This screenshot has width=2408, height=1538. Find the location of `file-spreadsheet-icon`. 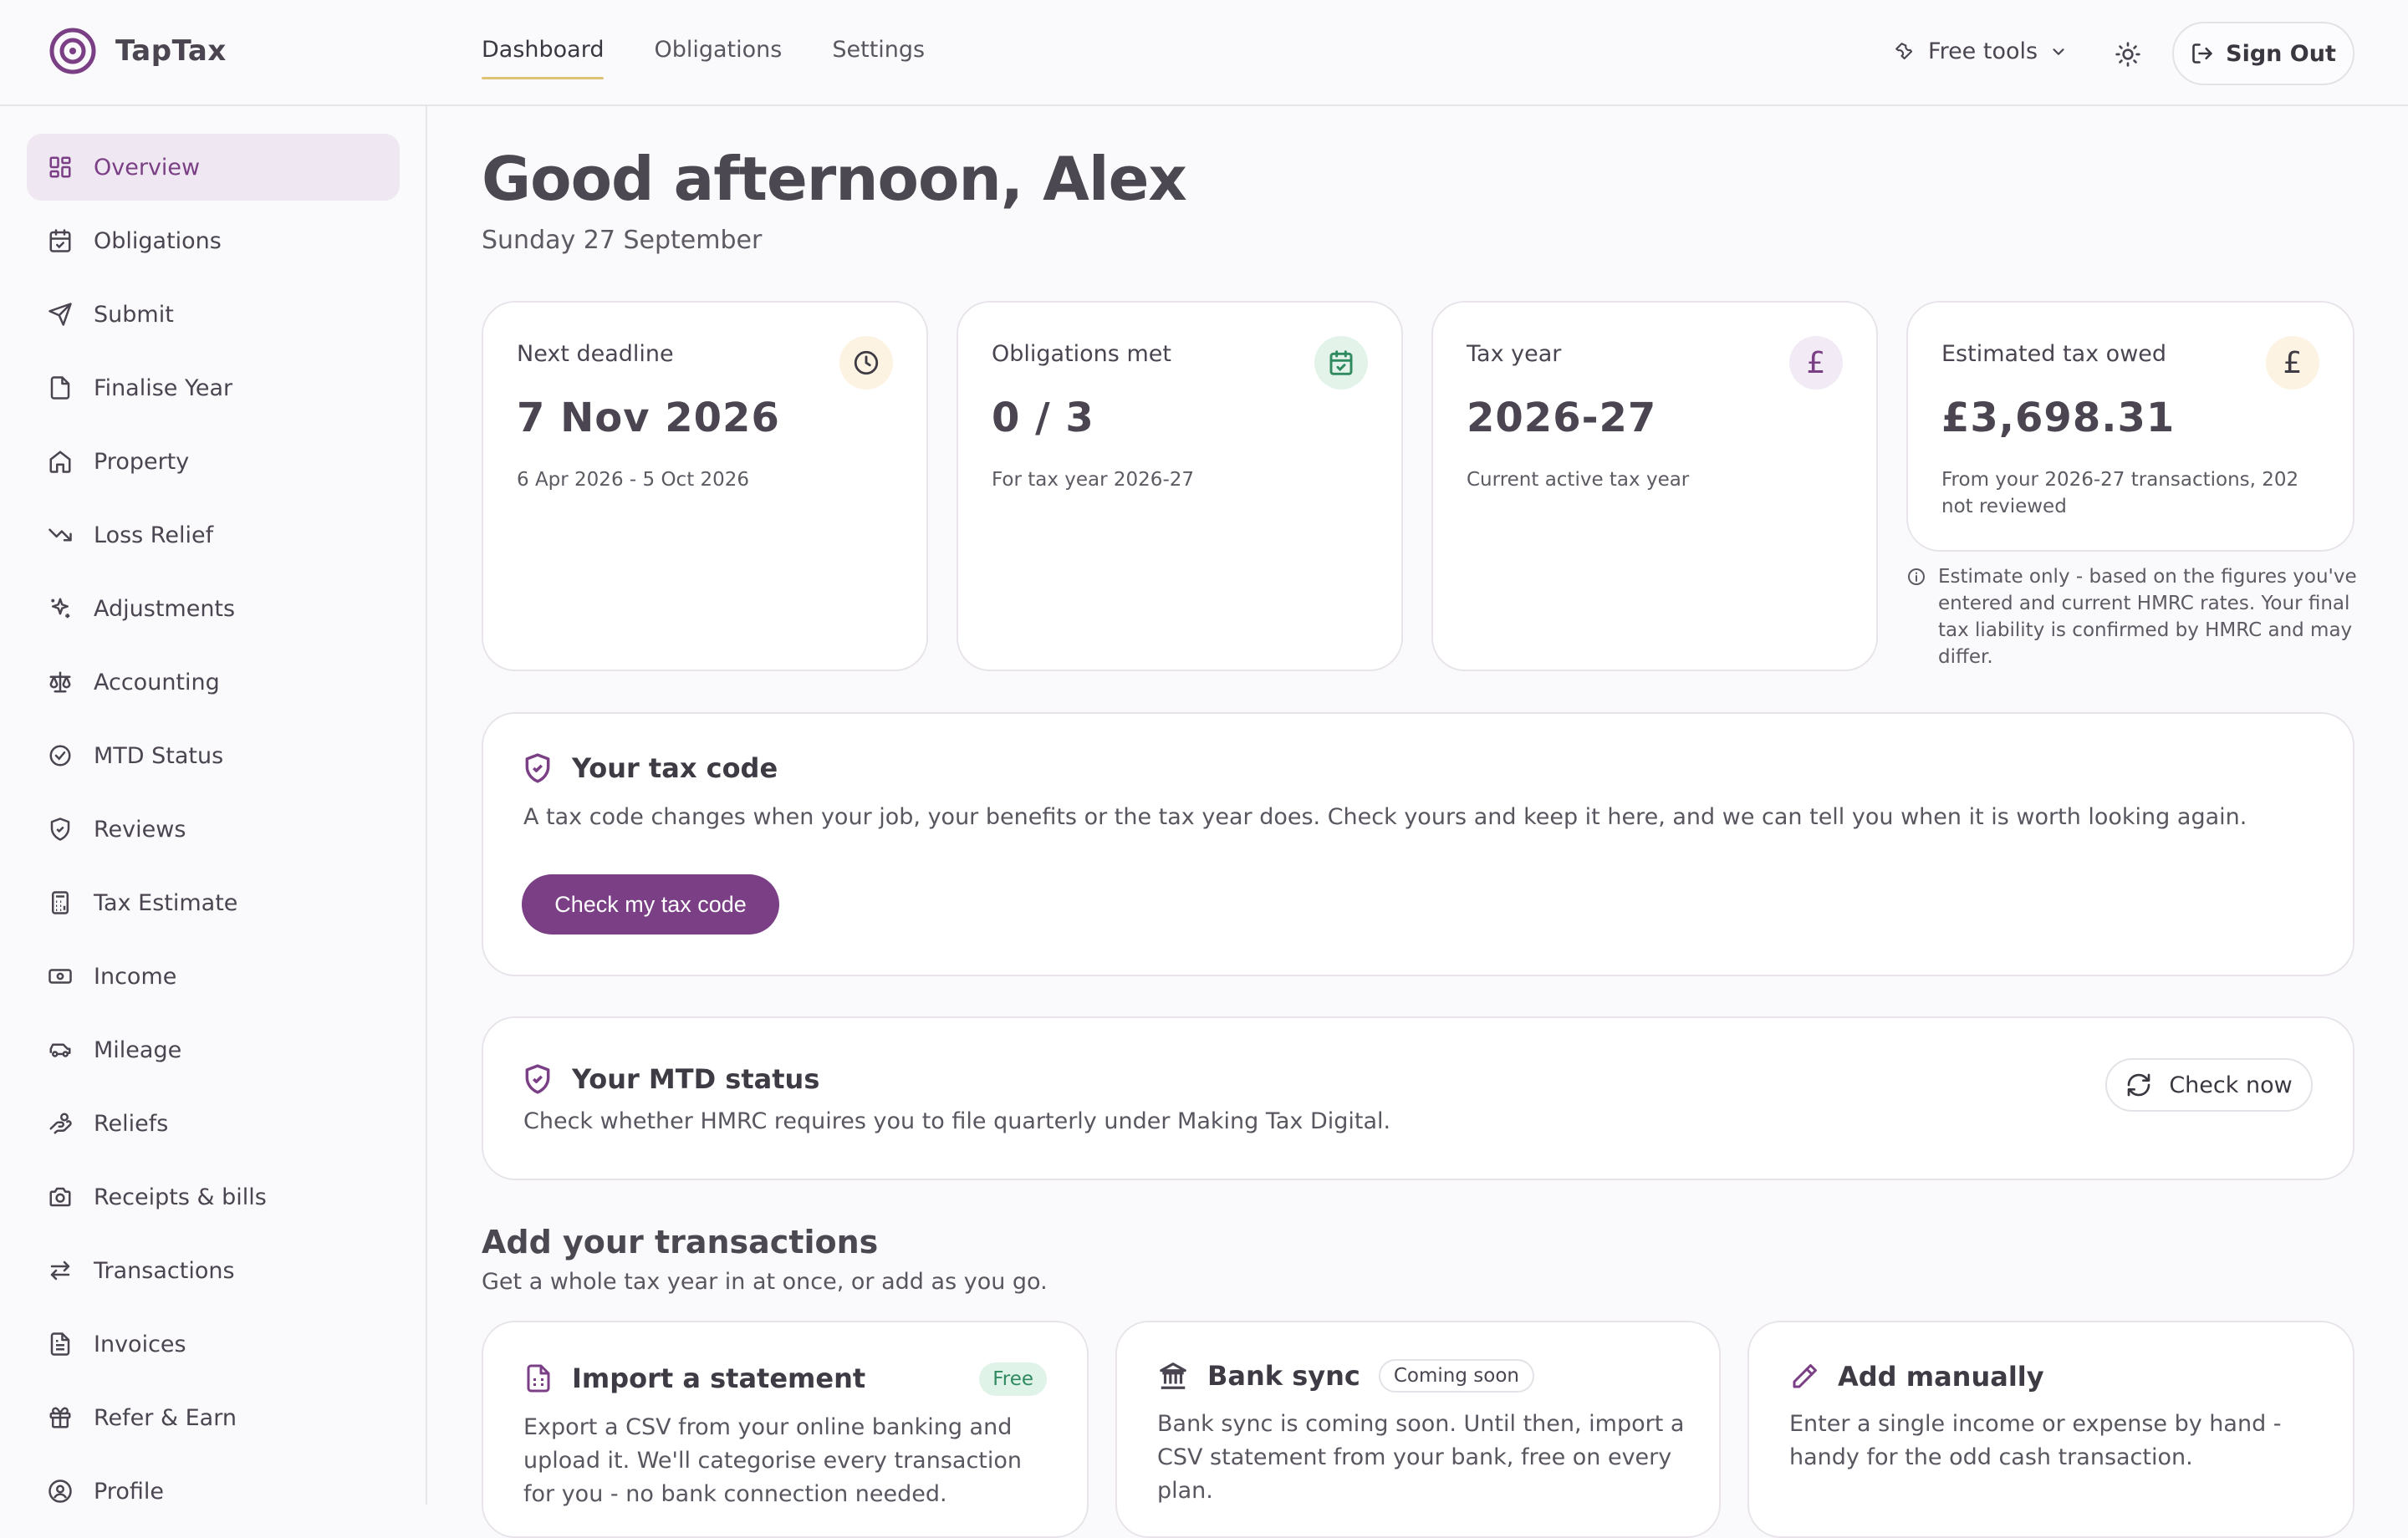

file-spreadsheet-icon is located at coordinates (538, 1378).